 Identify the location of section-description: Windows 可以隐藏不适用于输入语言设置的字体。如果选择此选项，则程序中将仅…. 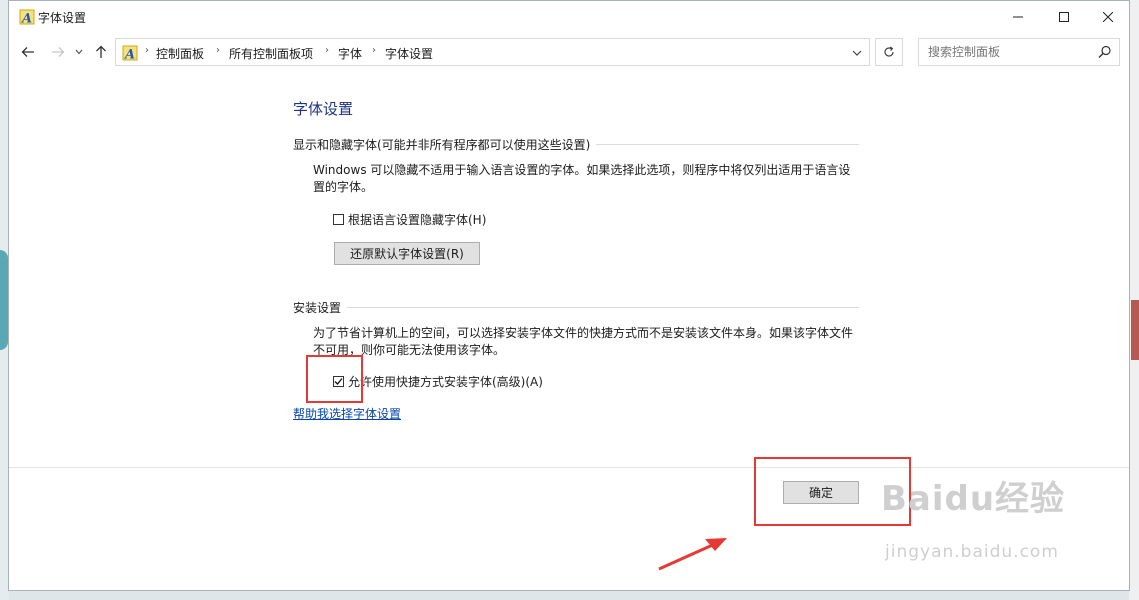
(588, 179).